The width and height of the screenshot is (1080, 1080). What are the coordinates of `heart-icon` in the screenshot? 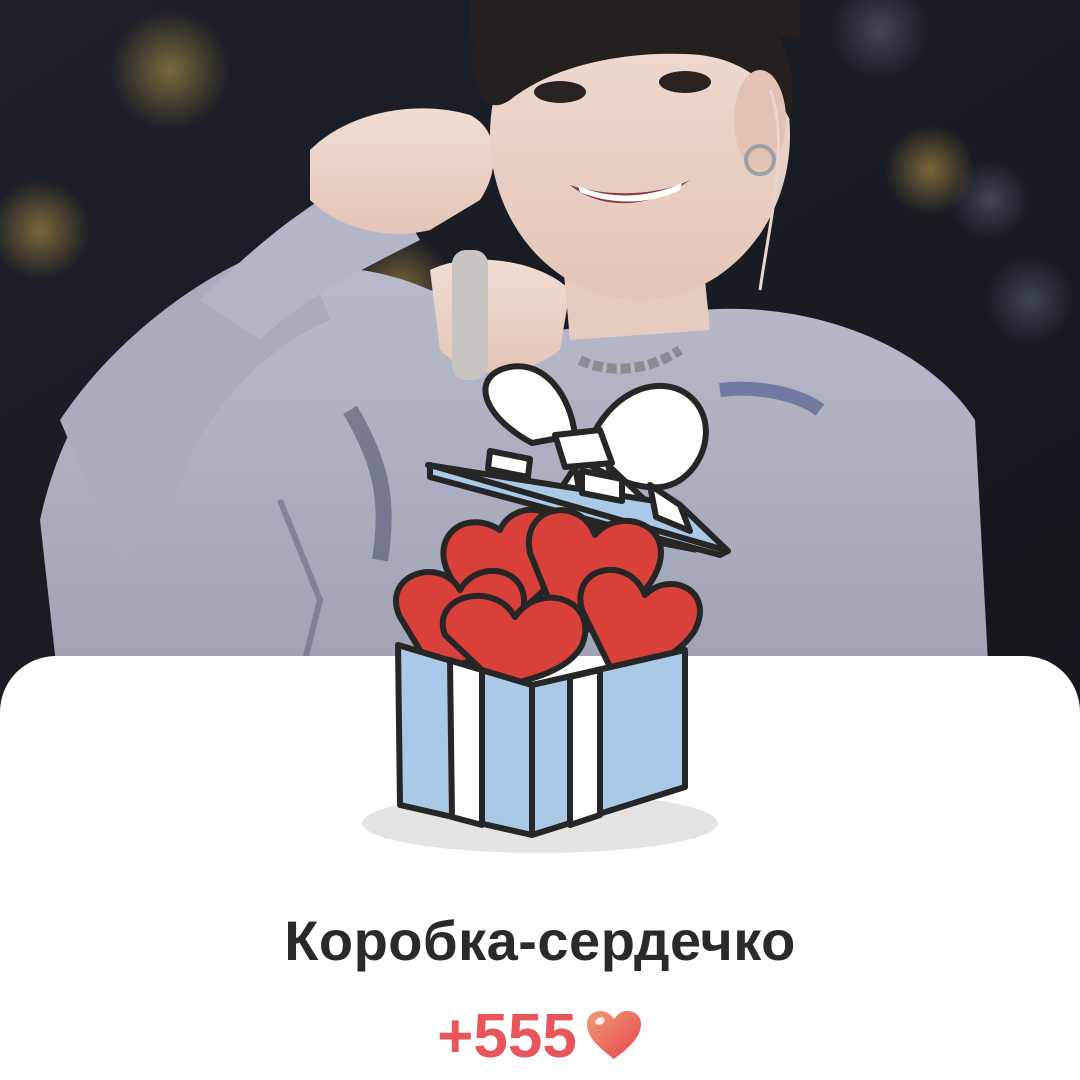 It's located at (614, 1037).